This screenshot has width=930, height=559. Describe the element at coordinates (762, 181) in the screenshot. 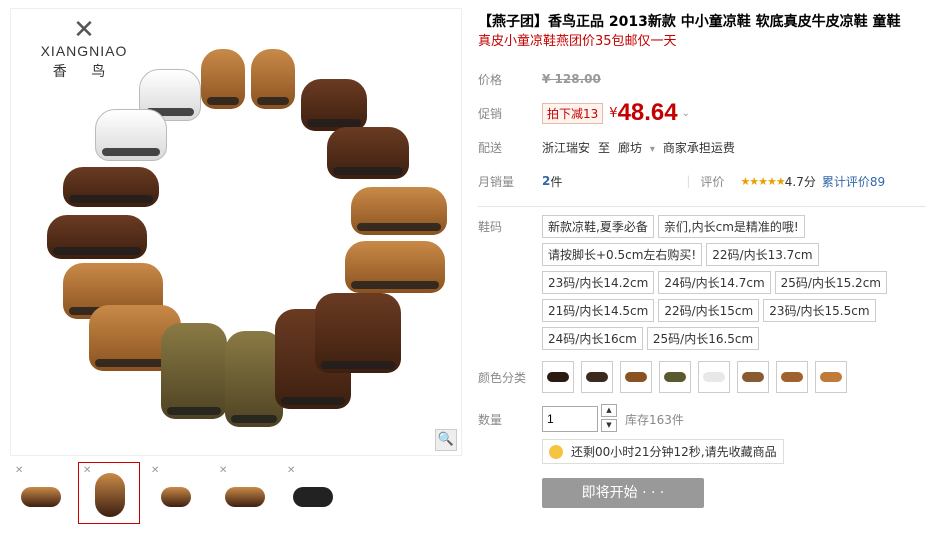

I see `rating-stars-icon: ★★★★★` at that location.